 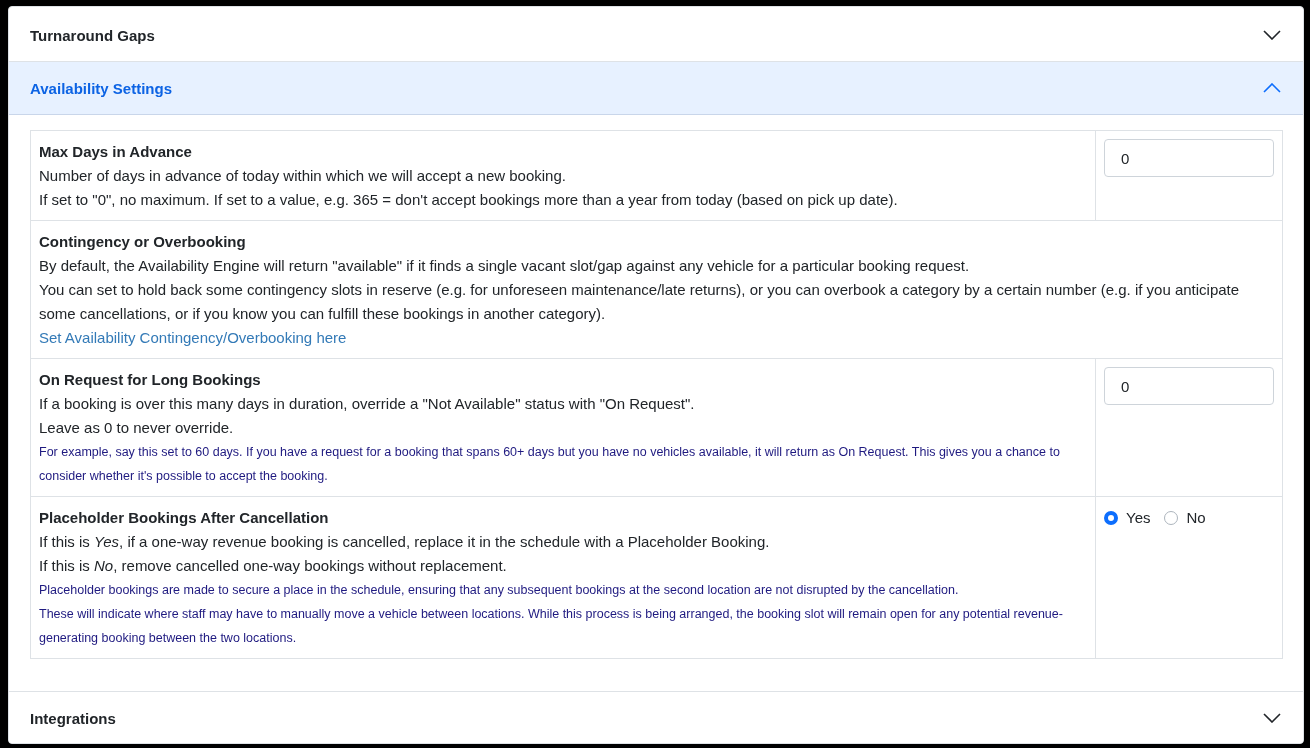 I want to click on setting-title: On Request for Long Bookings, so click(x=150, y=380).